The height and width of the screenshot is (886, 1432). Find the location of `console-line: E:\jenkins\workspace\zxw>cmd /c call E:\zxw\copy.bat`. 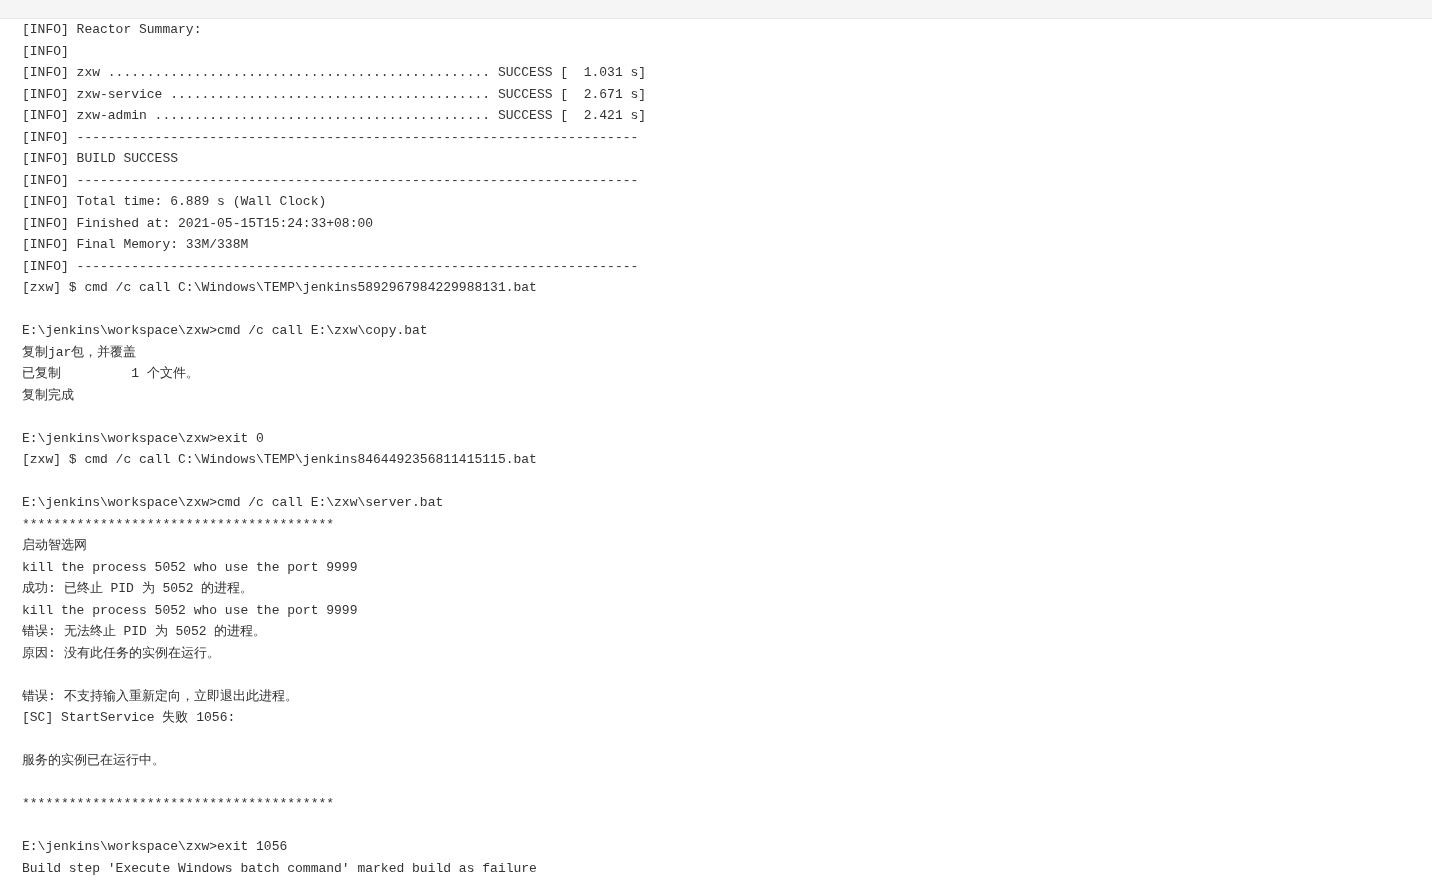

console-line: E:\jenkins\workspace\zxw>cmd /c call E:\zxw\copy.bat is located at coordinates (225, 331).